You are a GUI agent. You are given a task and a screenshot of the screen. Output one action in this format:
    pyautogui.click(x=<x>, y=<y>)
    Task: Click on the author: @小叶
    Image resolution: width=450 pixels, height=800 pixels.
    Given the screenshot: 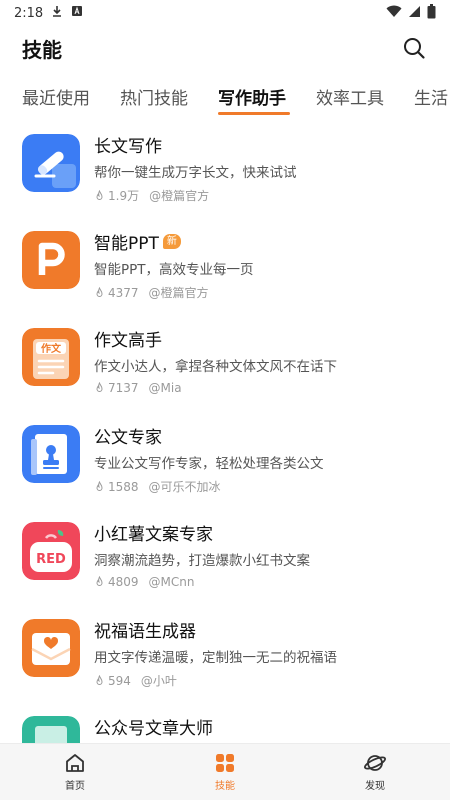 What is the action you would take?
    pyautogui.click(x=159, y=680)
    